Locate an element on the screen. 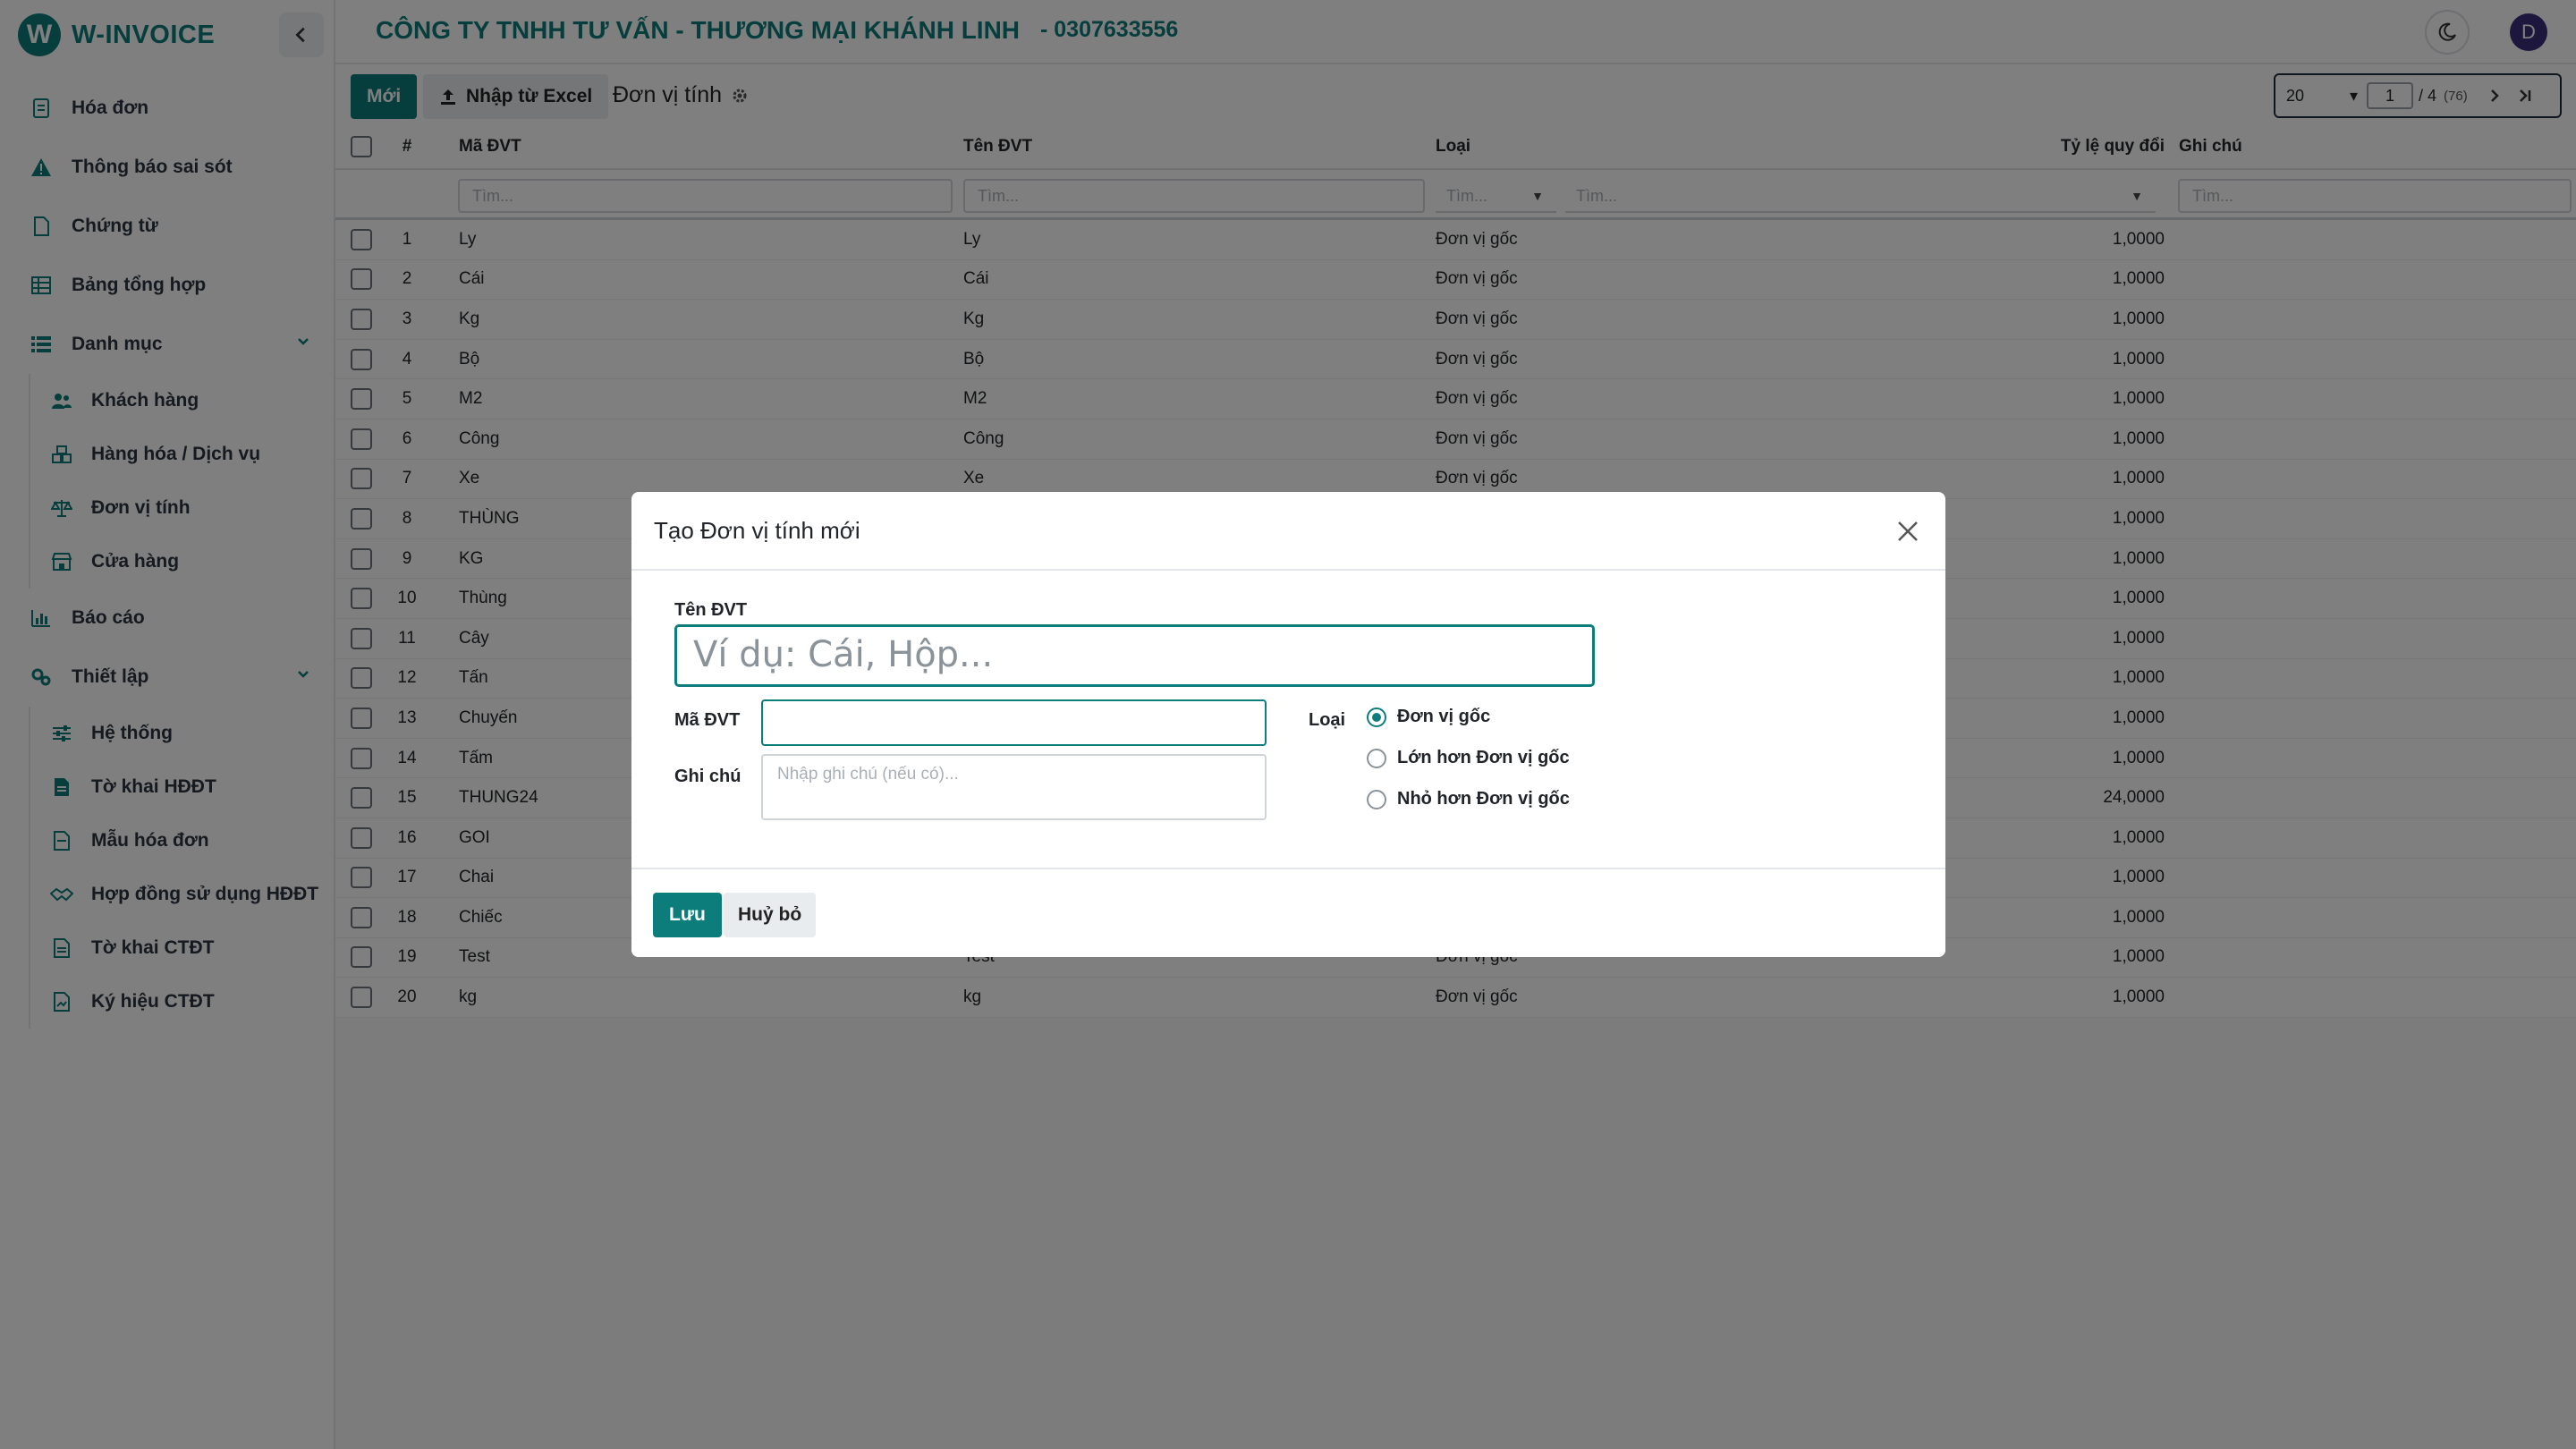  code-label: Mã ĐVT is located at coordinates (707, 720).